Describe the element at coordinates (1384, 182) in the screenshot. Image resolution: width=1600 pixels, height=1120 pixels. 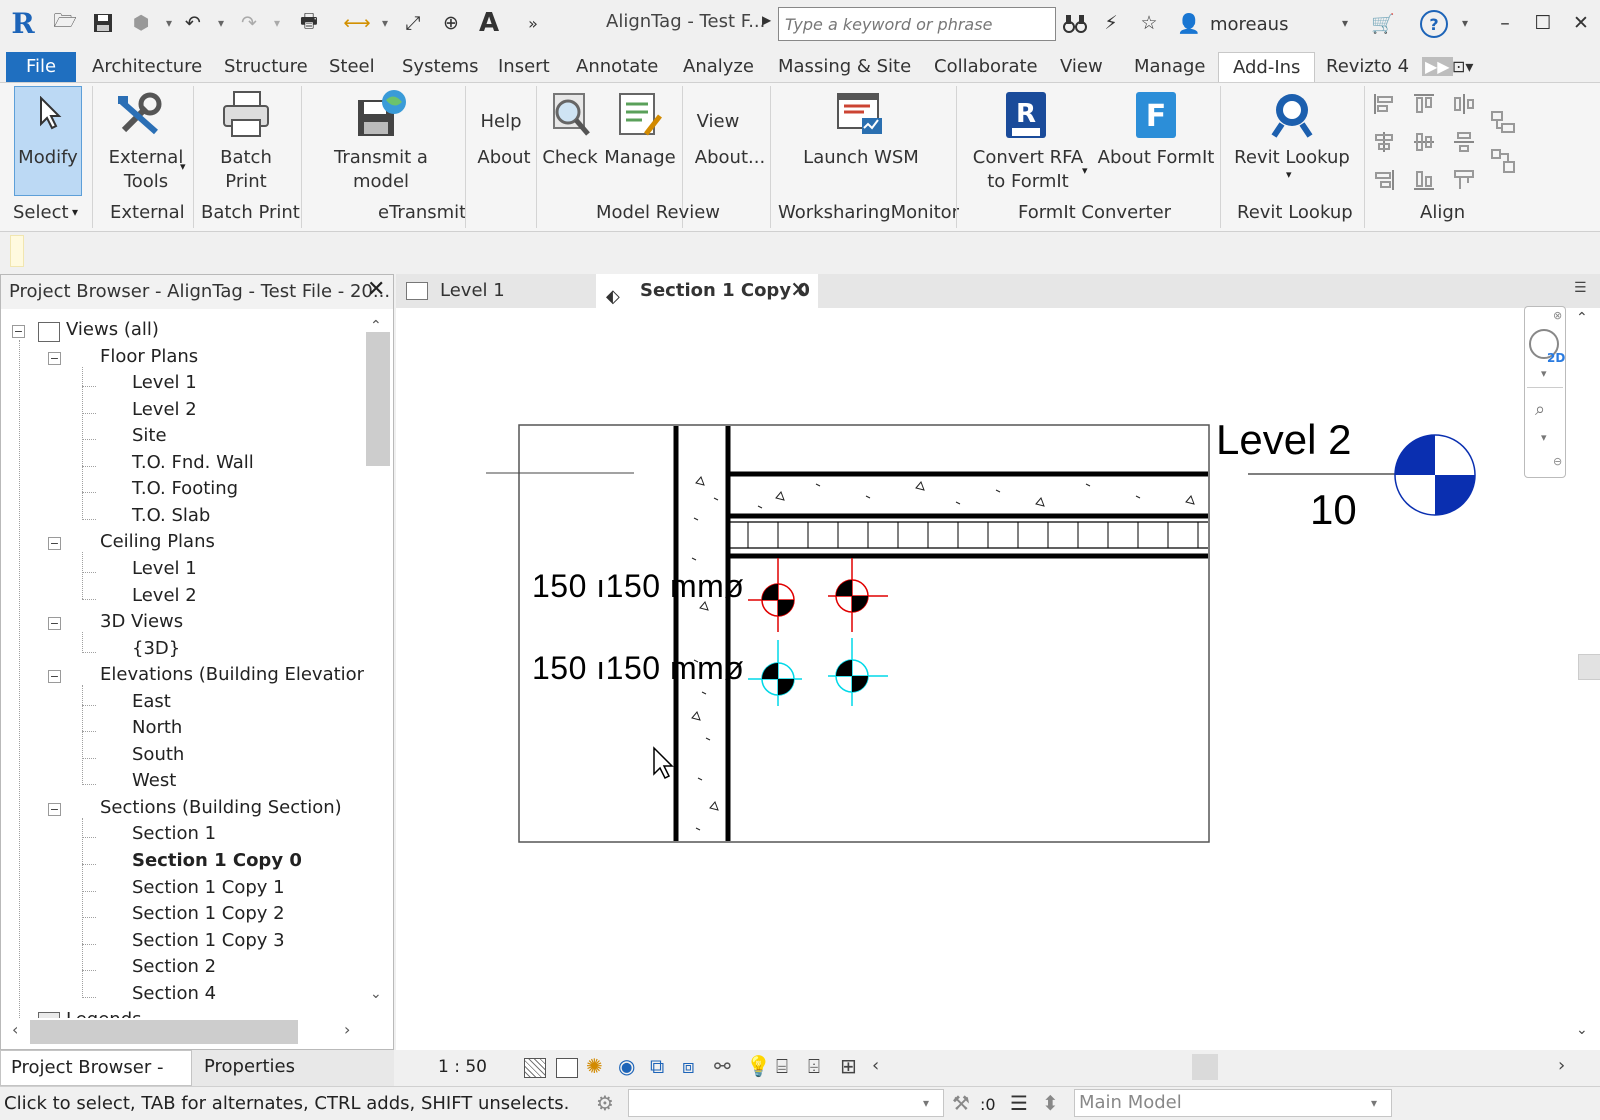
I see `align-right-icon` at that location.